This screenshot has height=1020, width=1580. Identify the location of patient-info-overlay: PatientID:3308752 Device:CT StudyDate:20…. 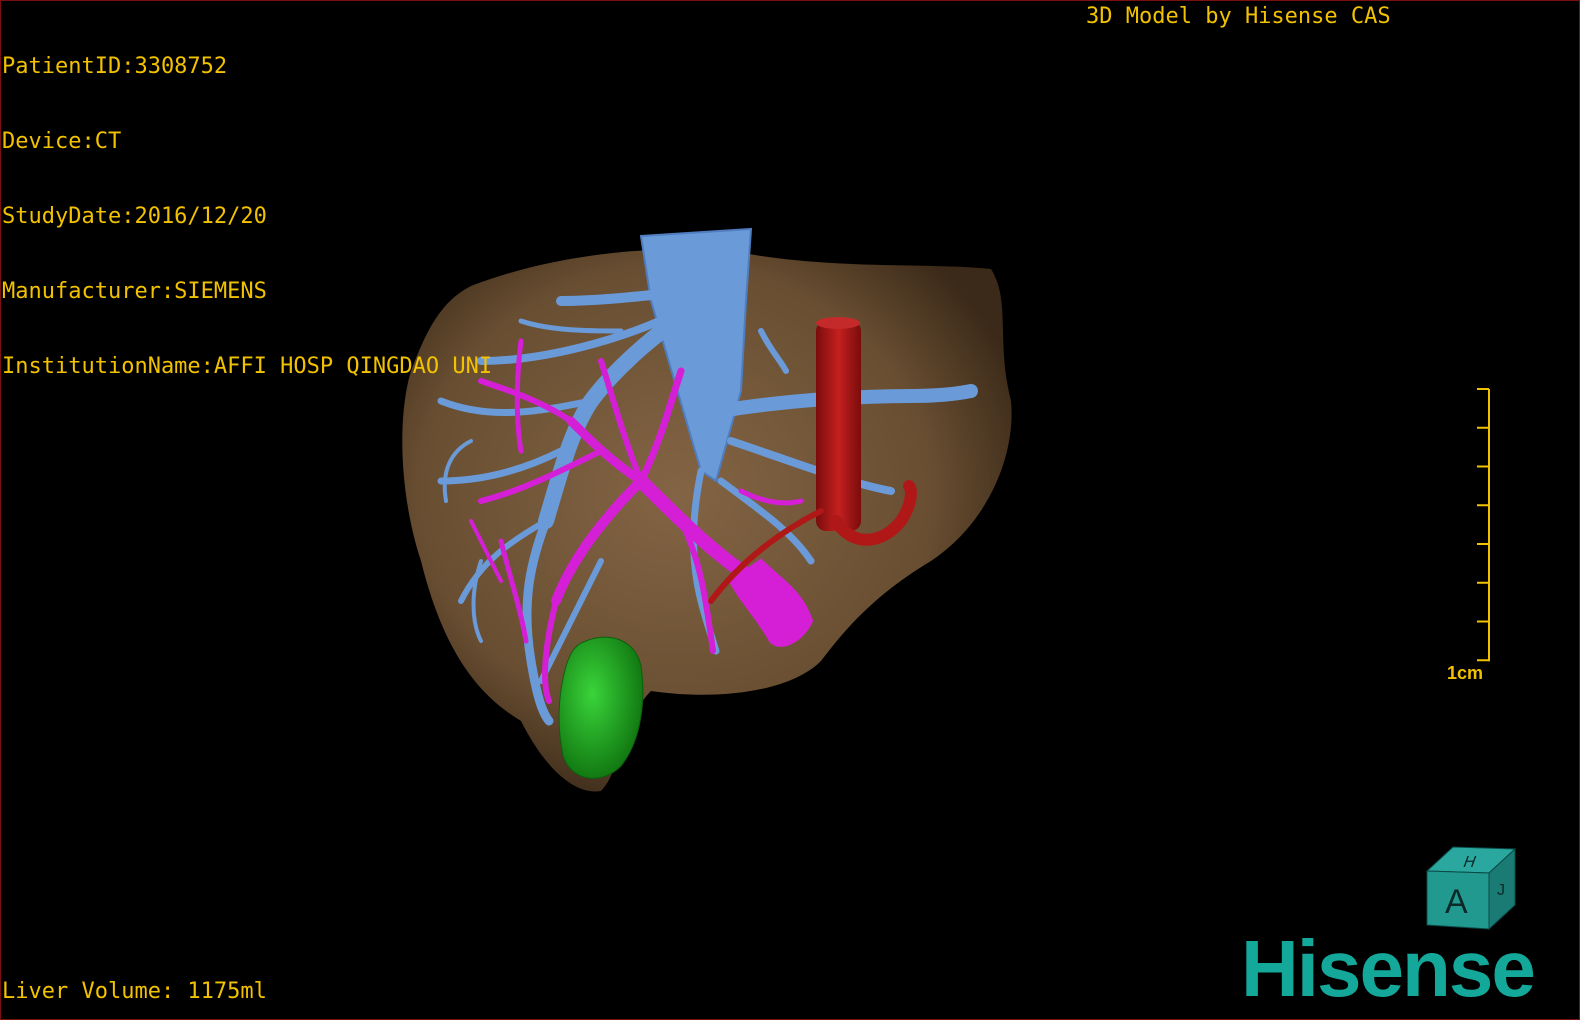
(247, 216).